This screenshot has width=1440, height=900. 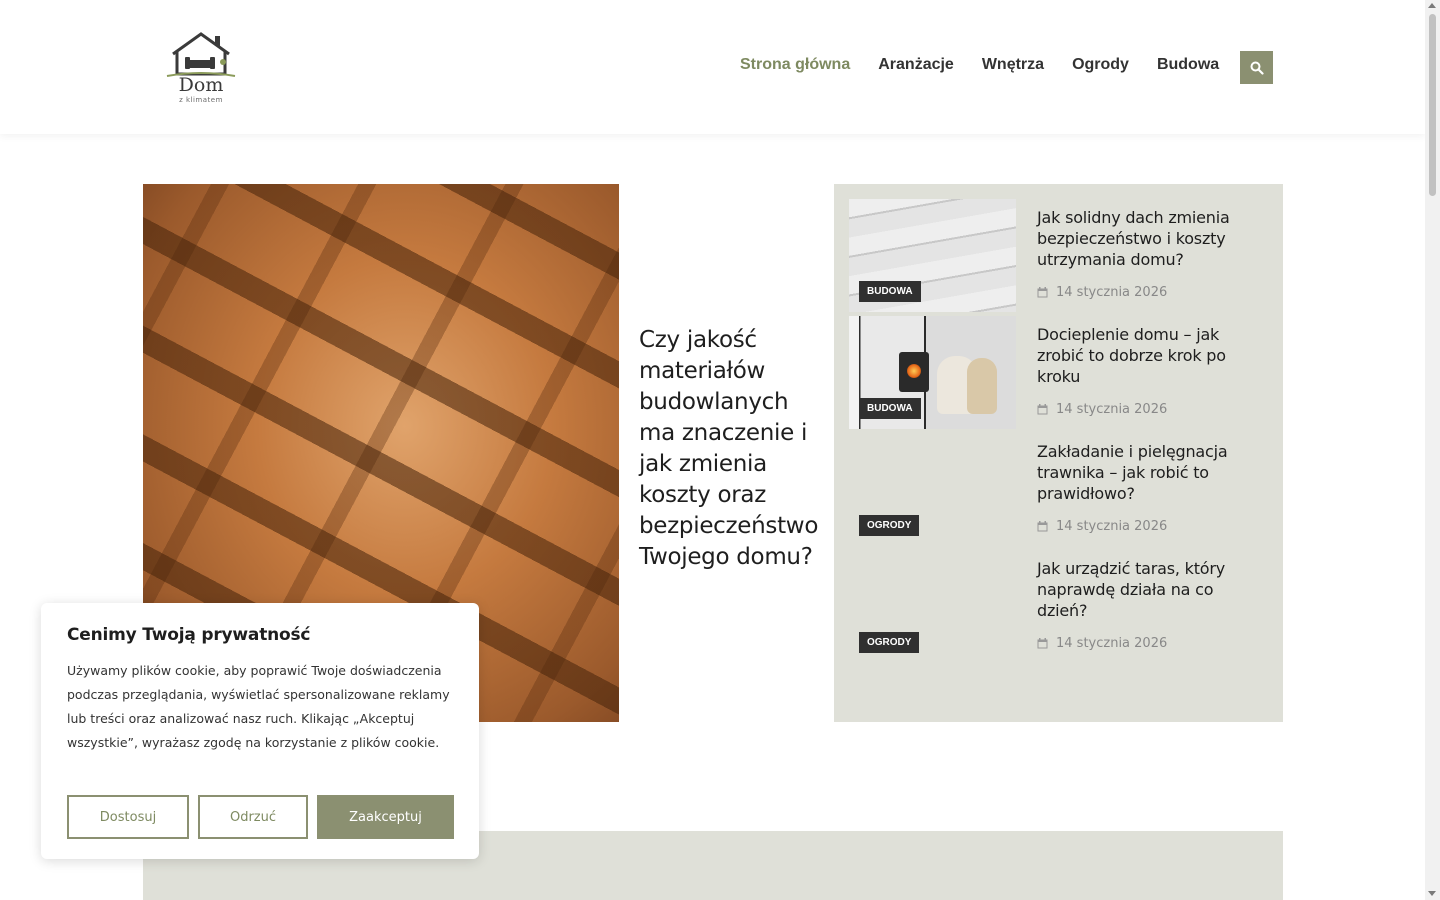 What do you see at coordinates (1188, 65) in the screenshot?
I see `nav-item-budowa: Budowa` at bounding box center [1188, 65].